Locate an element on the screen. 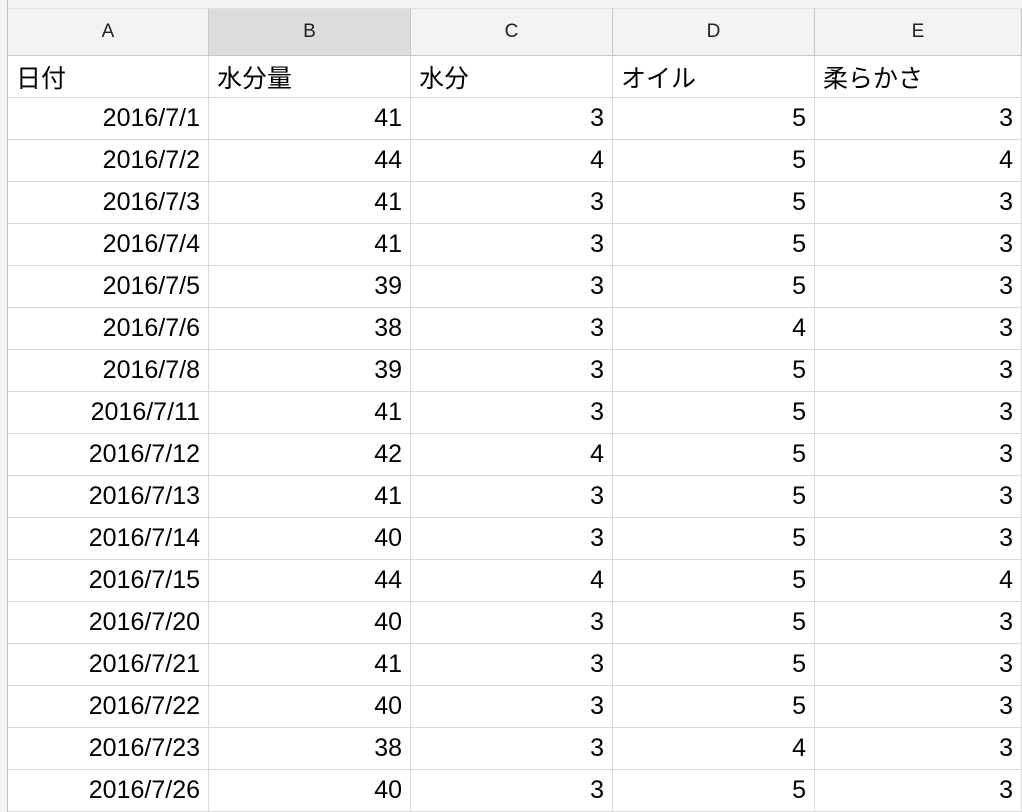  cell-date: 2016/7/6 is located at coordinates (108, 329).